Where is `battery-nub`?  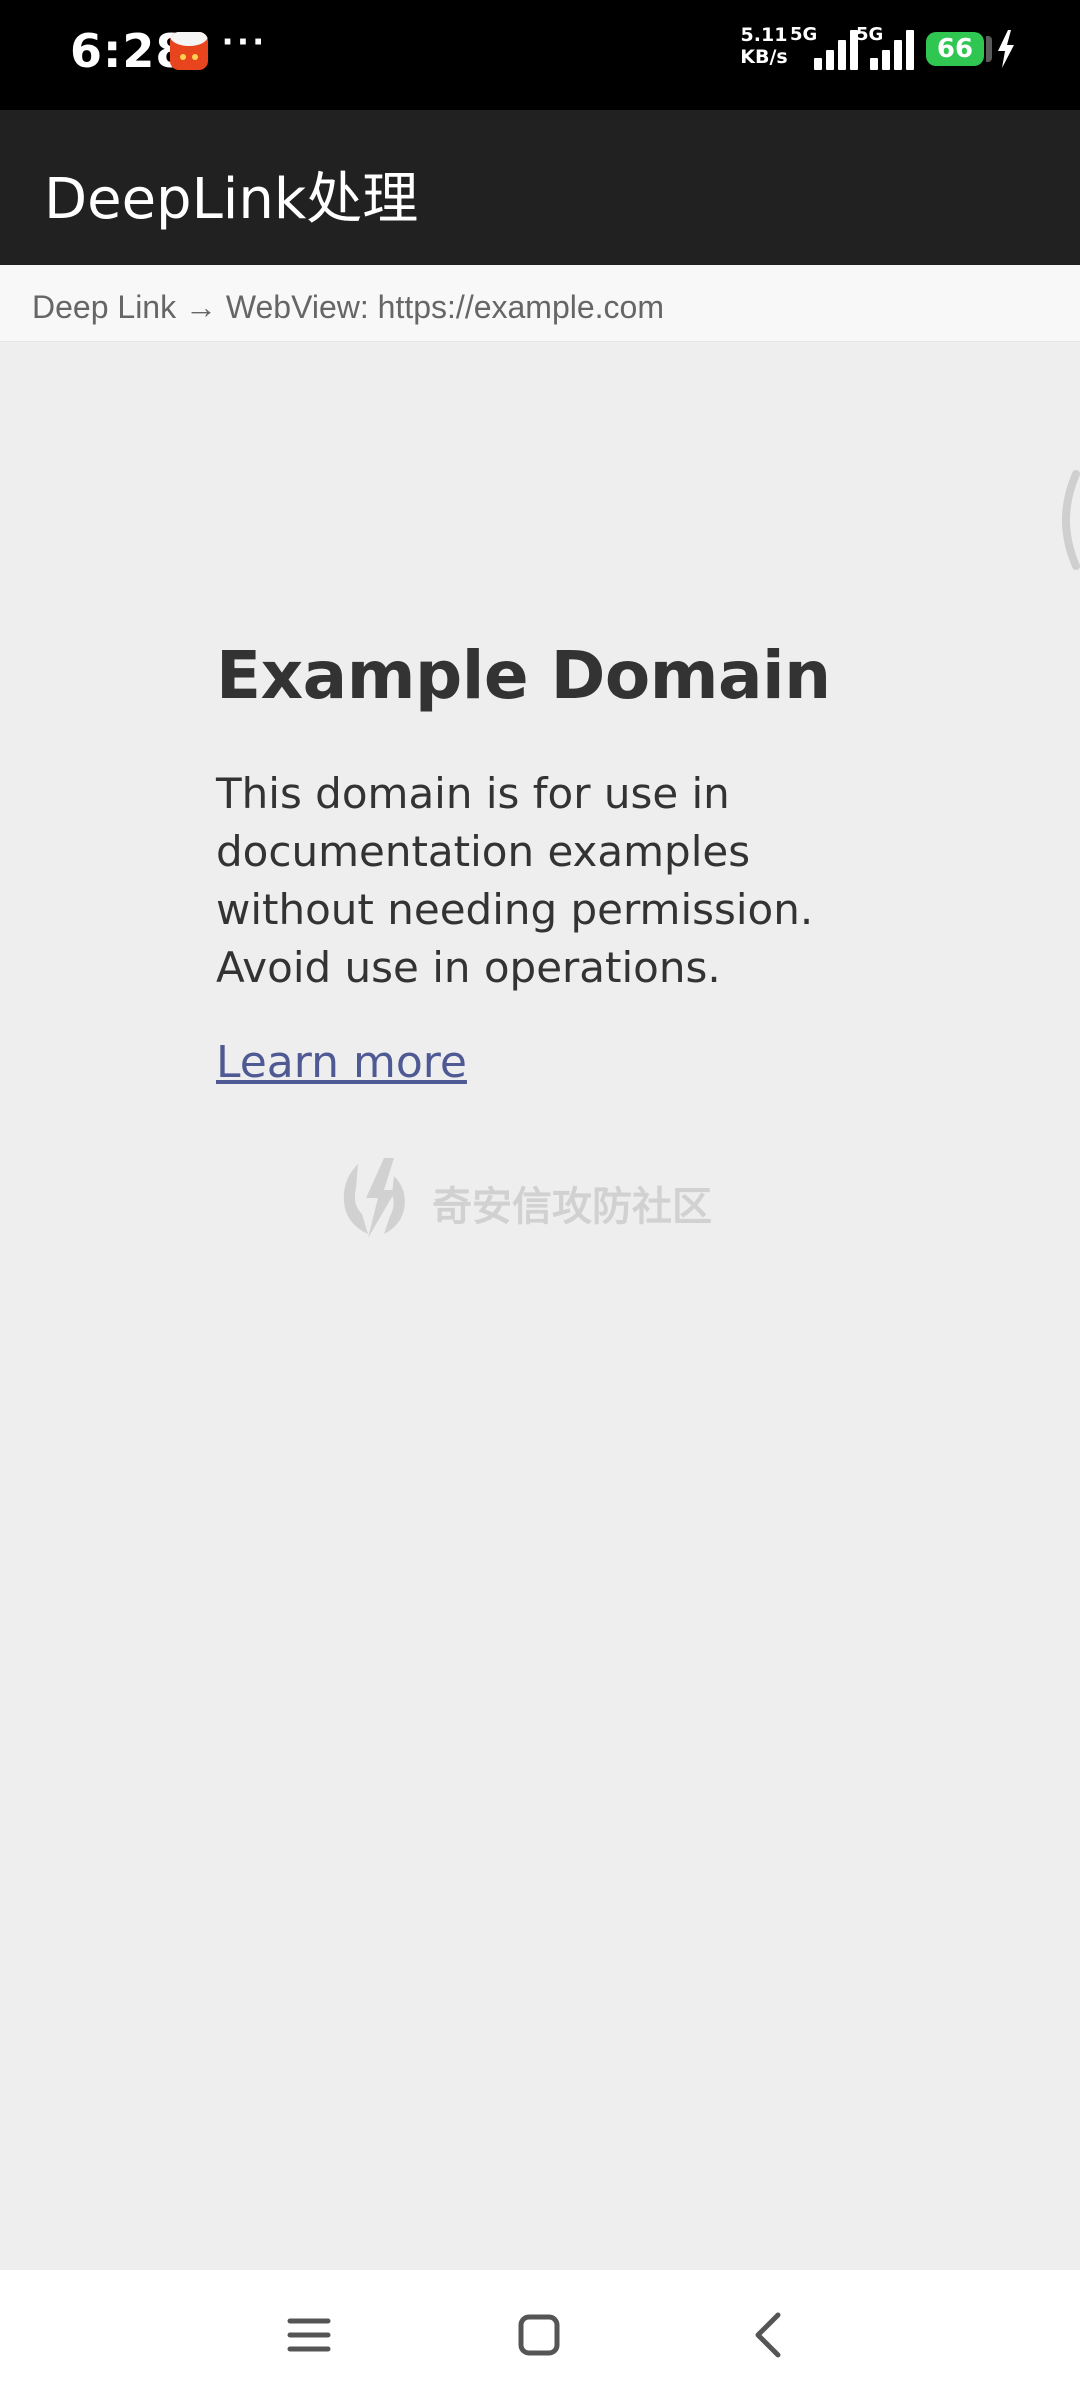
battery-nub is located at coordinates (989, 49).